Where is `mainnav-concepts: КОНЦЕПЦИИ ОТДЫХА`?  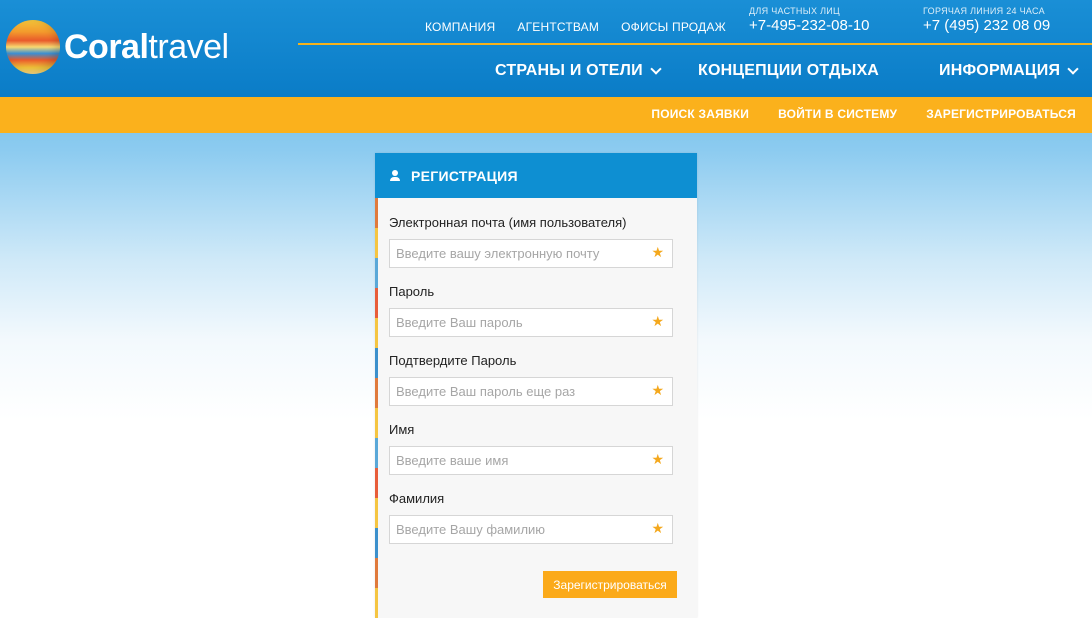
mainnav-concepts: КОНЦЕПЦИИ ОТДЫХА is located at coordinates (788, 71).